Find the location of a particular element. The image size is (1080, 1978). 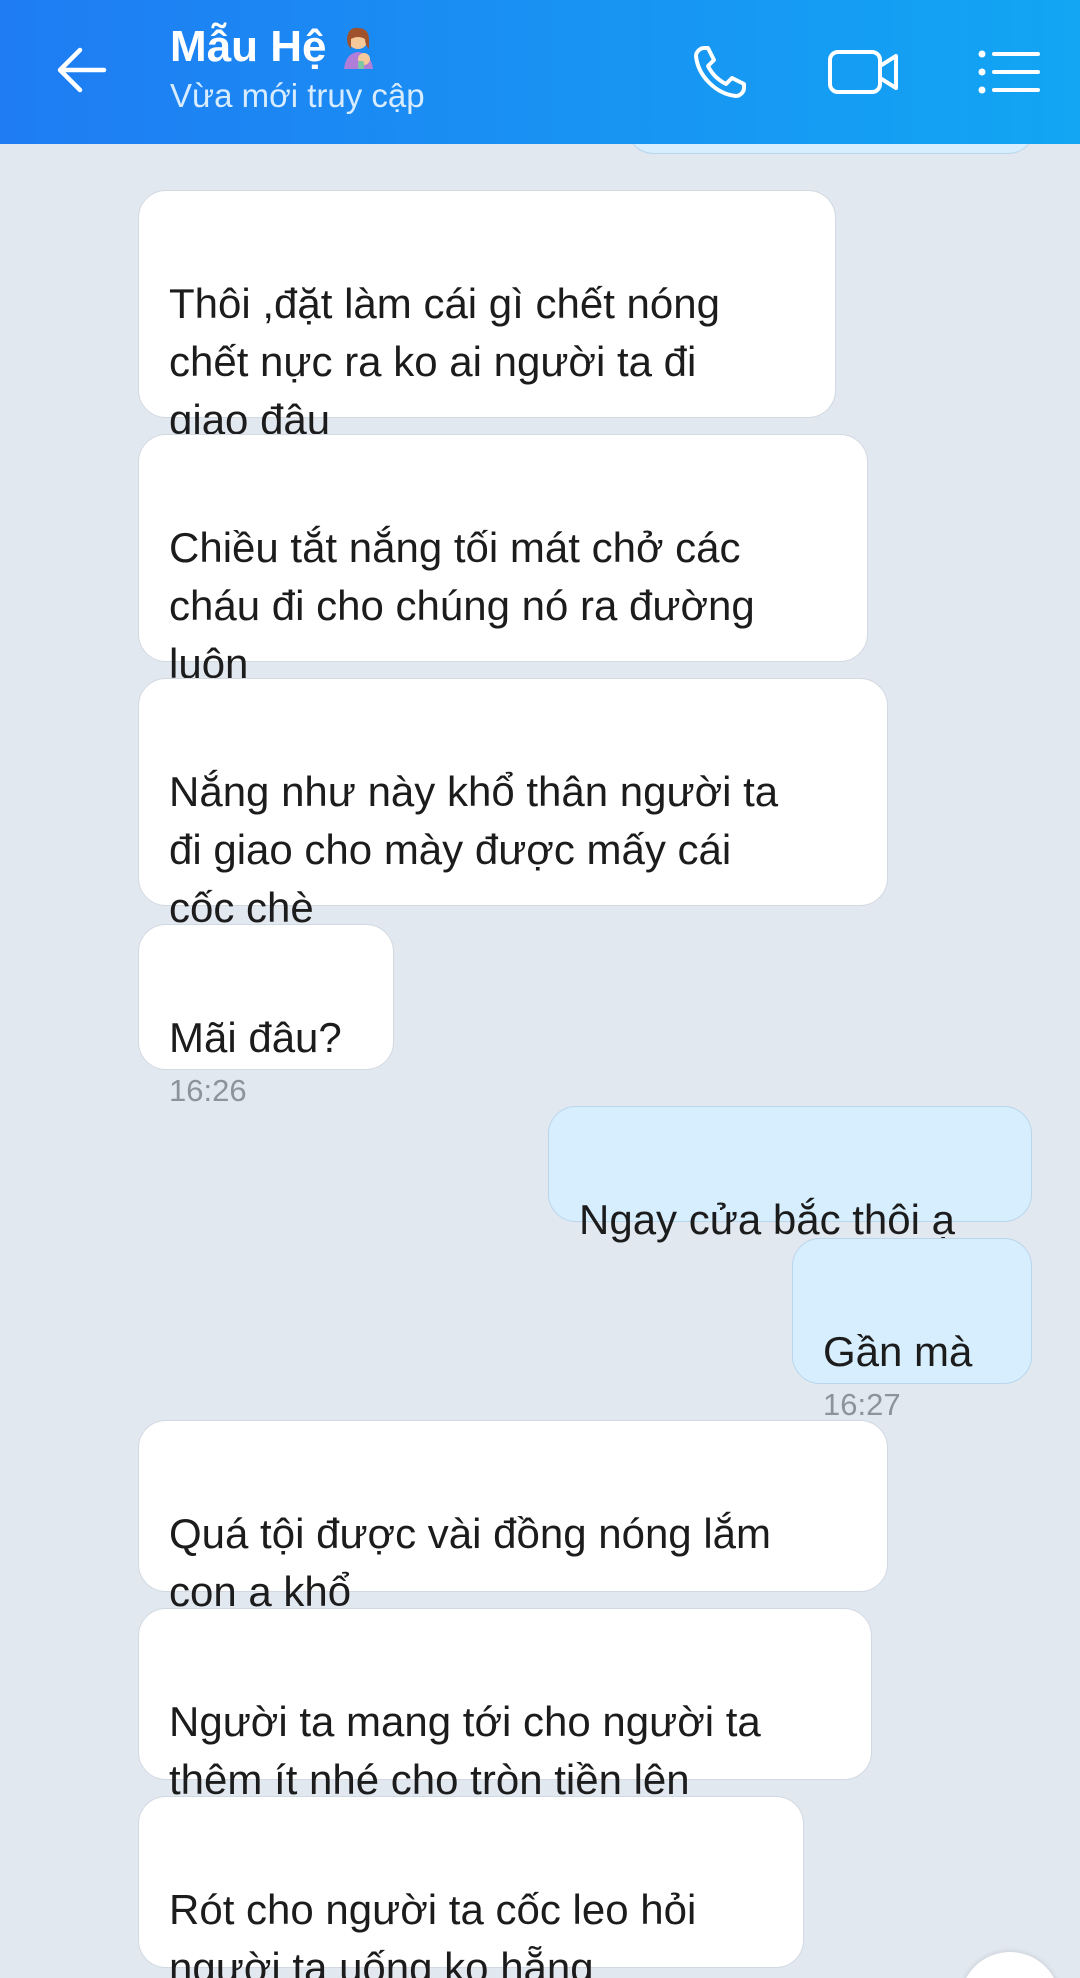

contact-info: Mẫu Hệ Vừa mới truy cập is located at coordinates (297, 69).